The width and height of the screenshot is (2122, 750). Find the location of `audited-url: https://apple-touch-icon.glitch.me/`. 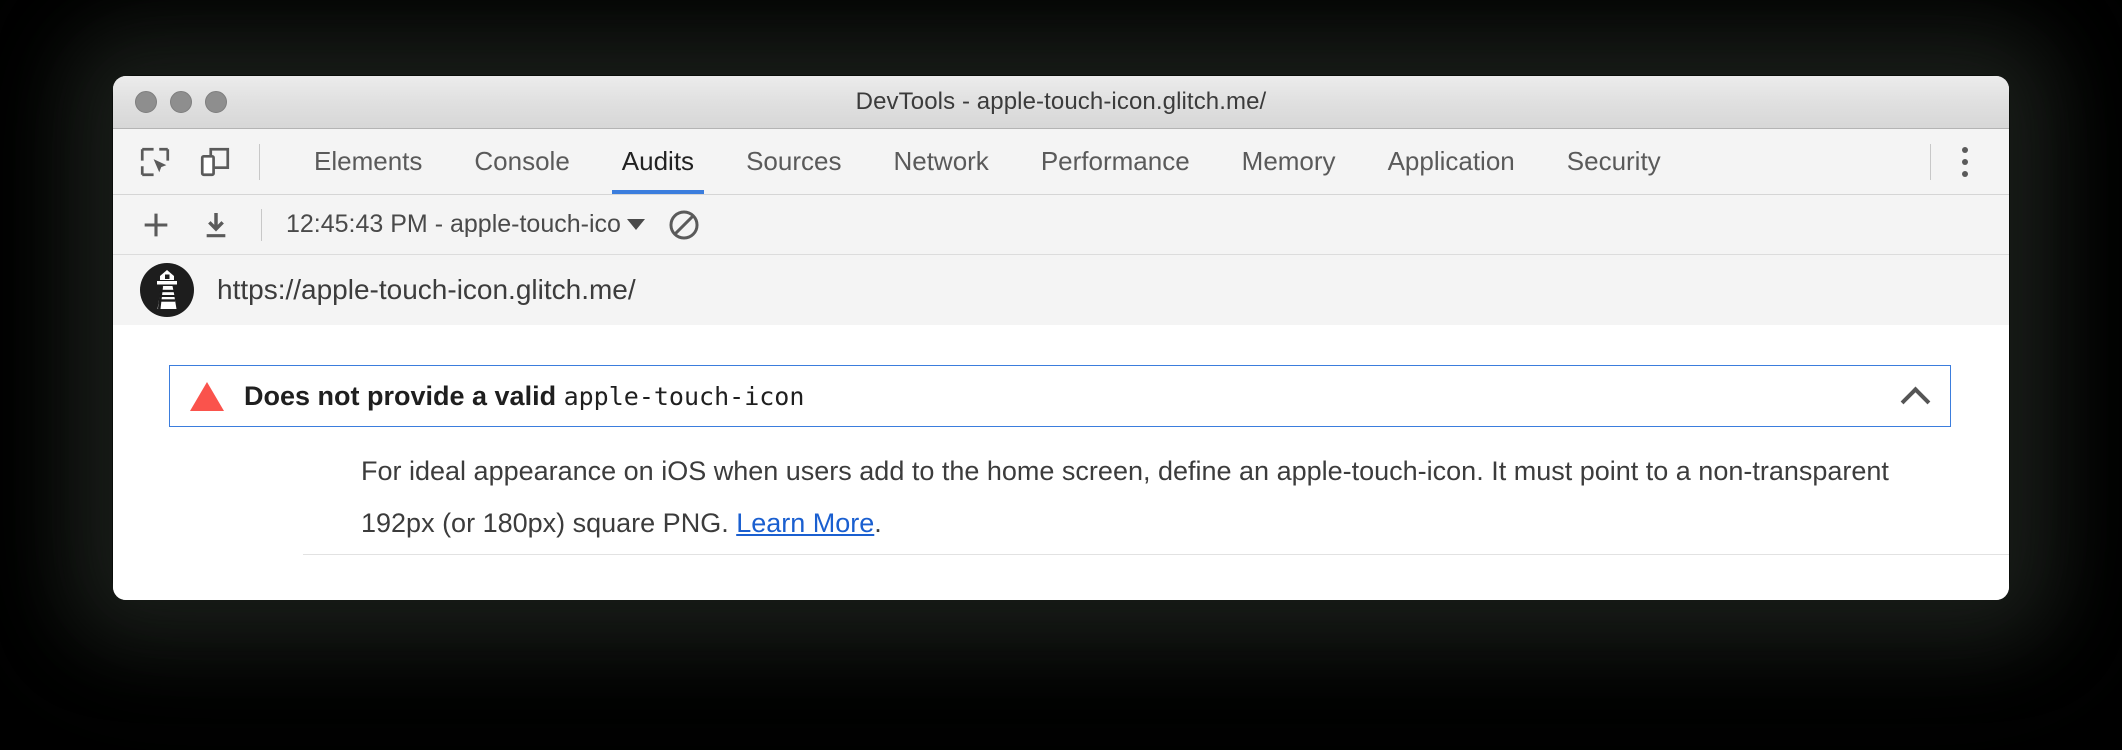

audited-url: https://apple-touch-icon.glitch.me/ is located at coordinates (426, 289).